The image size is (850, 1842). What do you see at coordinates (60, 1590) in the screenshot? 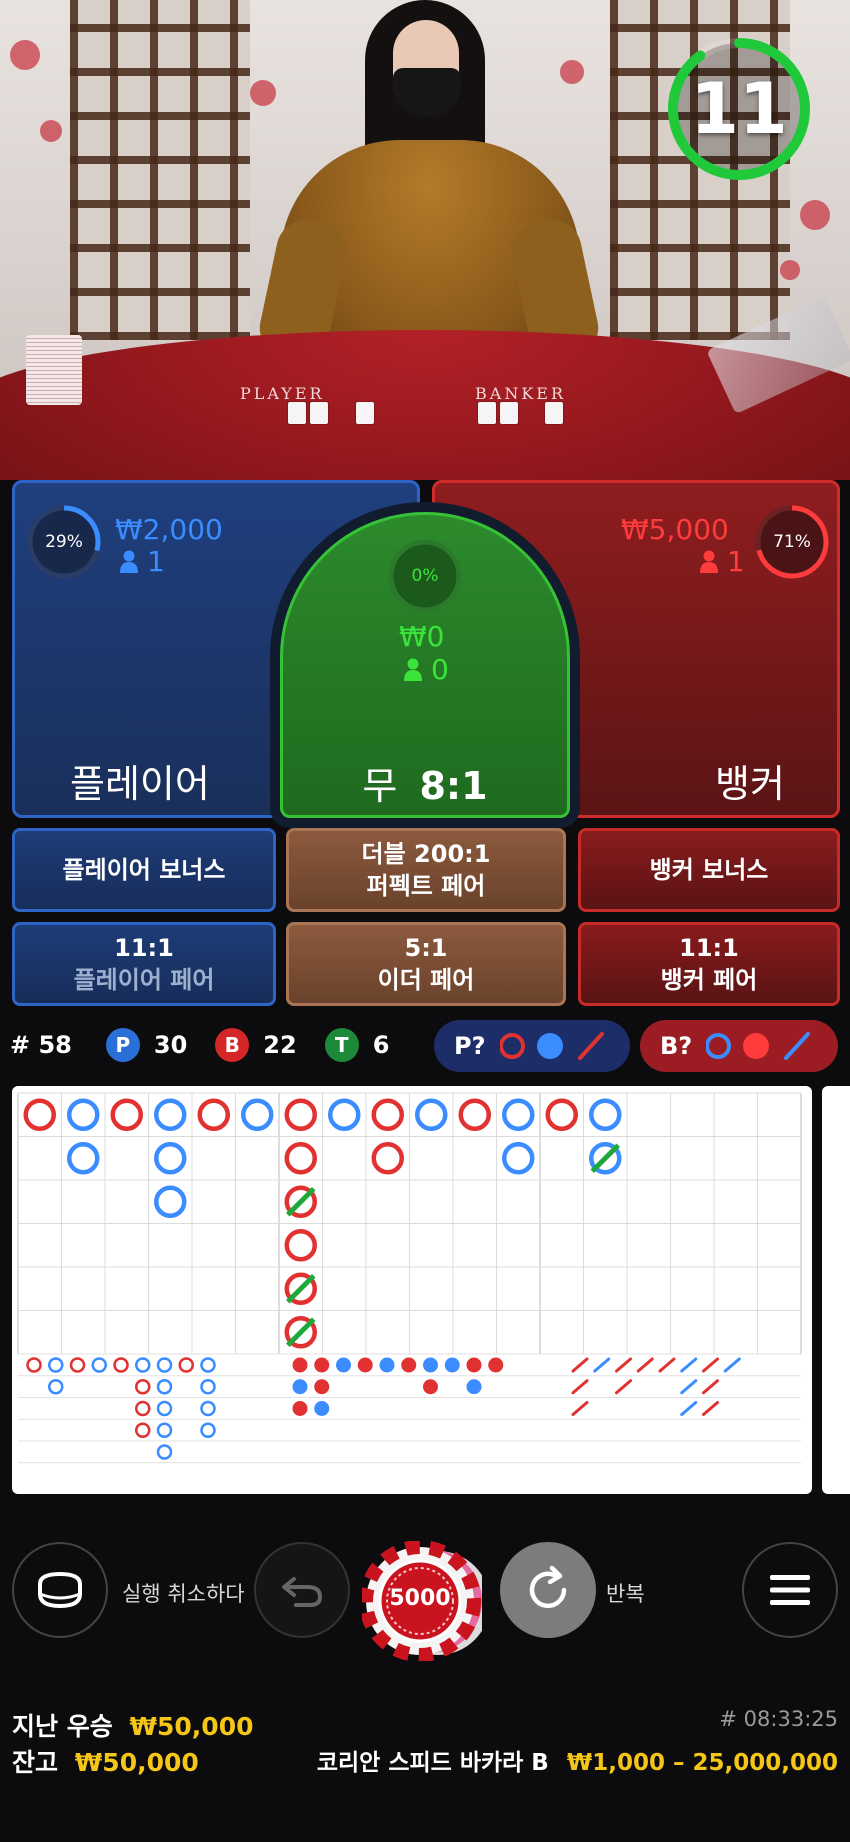
I see `table-view-button` at bounding box center [60, 1590].